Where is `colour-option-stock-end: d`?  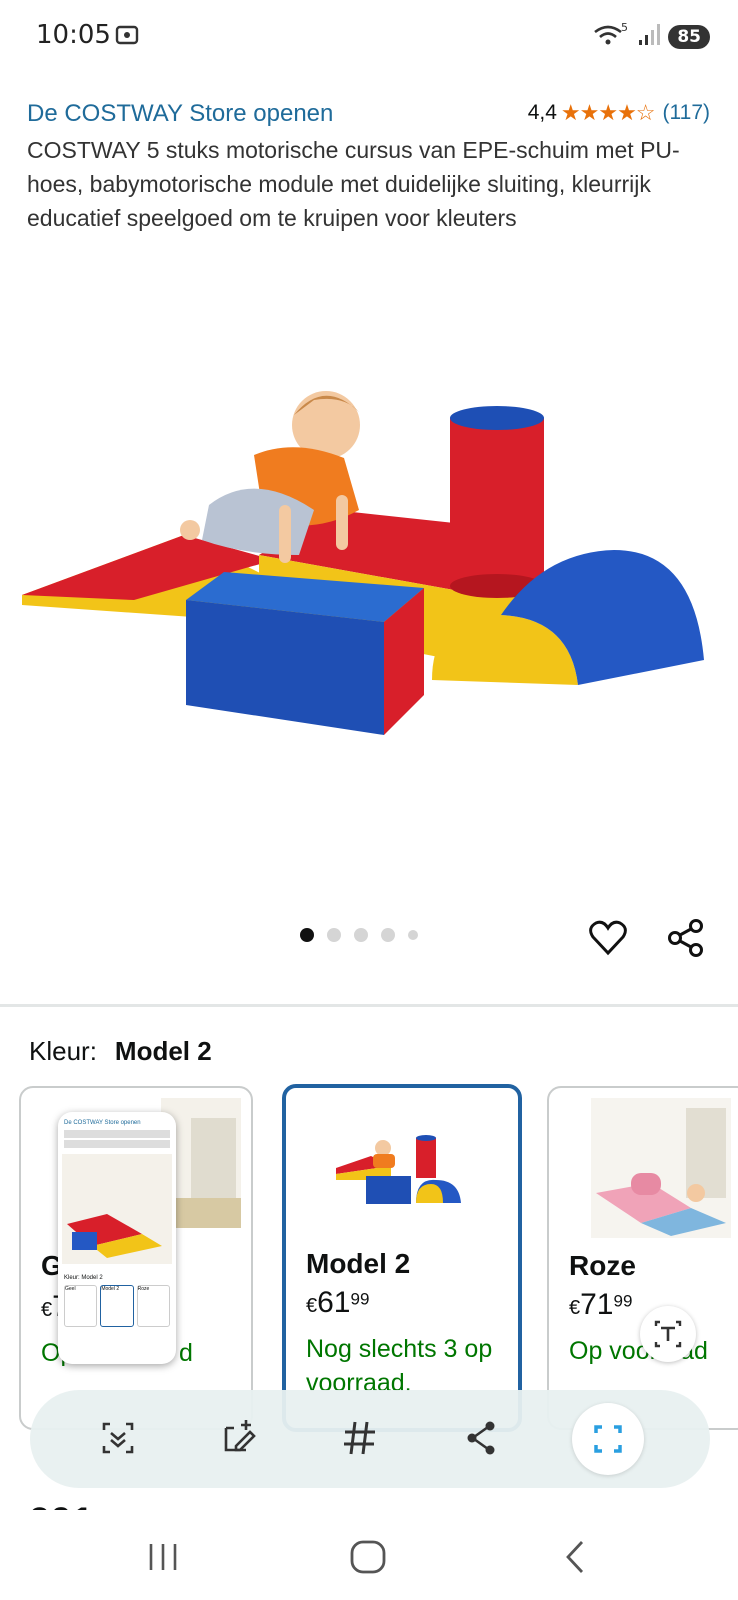 colour-option-stock-end: d is located at coordinates (186, 1353).